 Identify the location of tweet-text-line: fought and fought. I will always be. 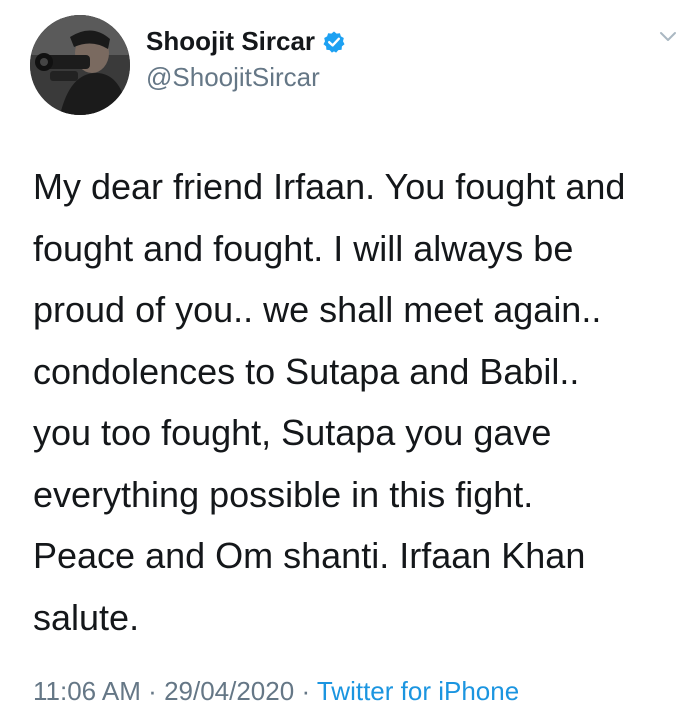
(303, 248).